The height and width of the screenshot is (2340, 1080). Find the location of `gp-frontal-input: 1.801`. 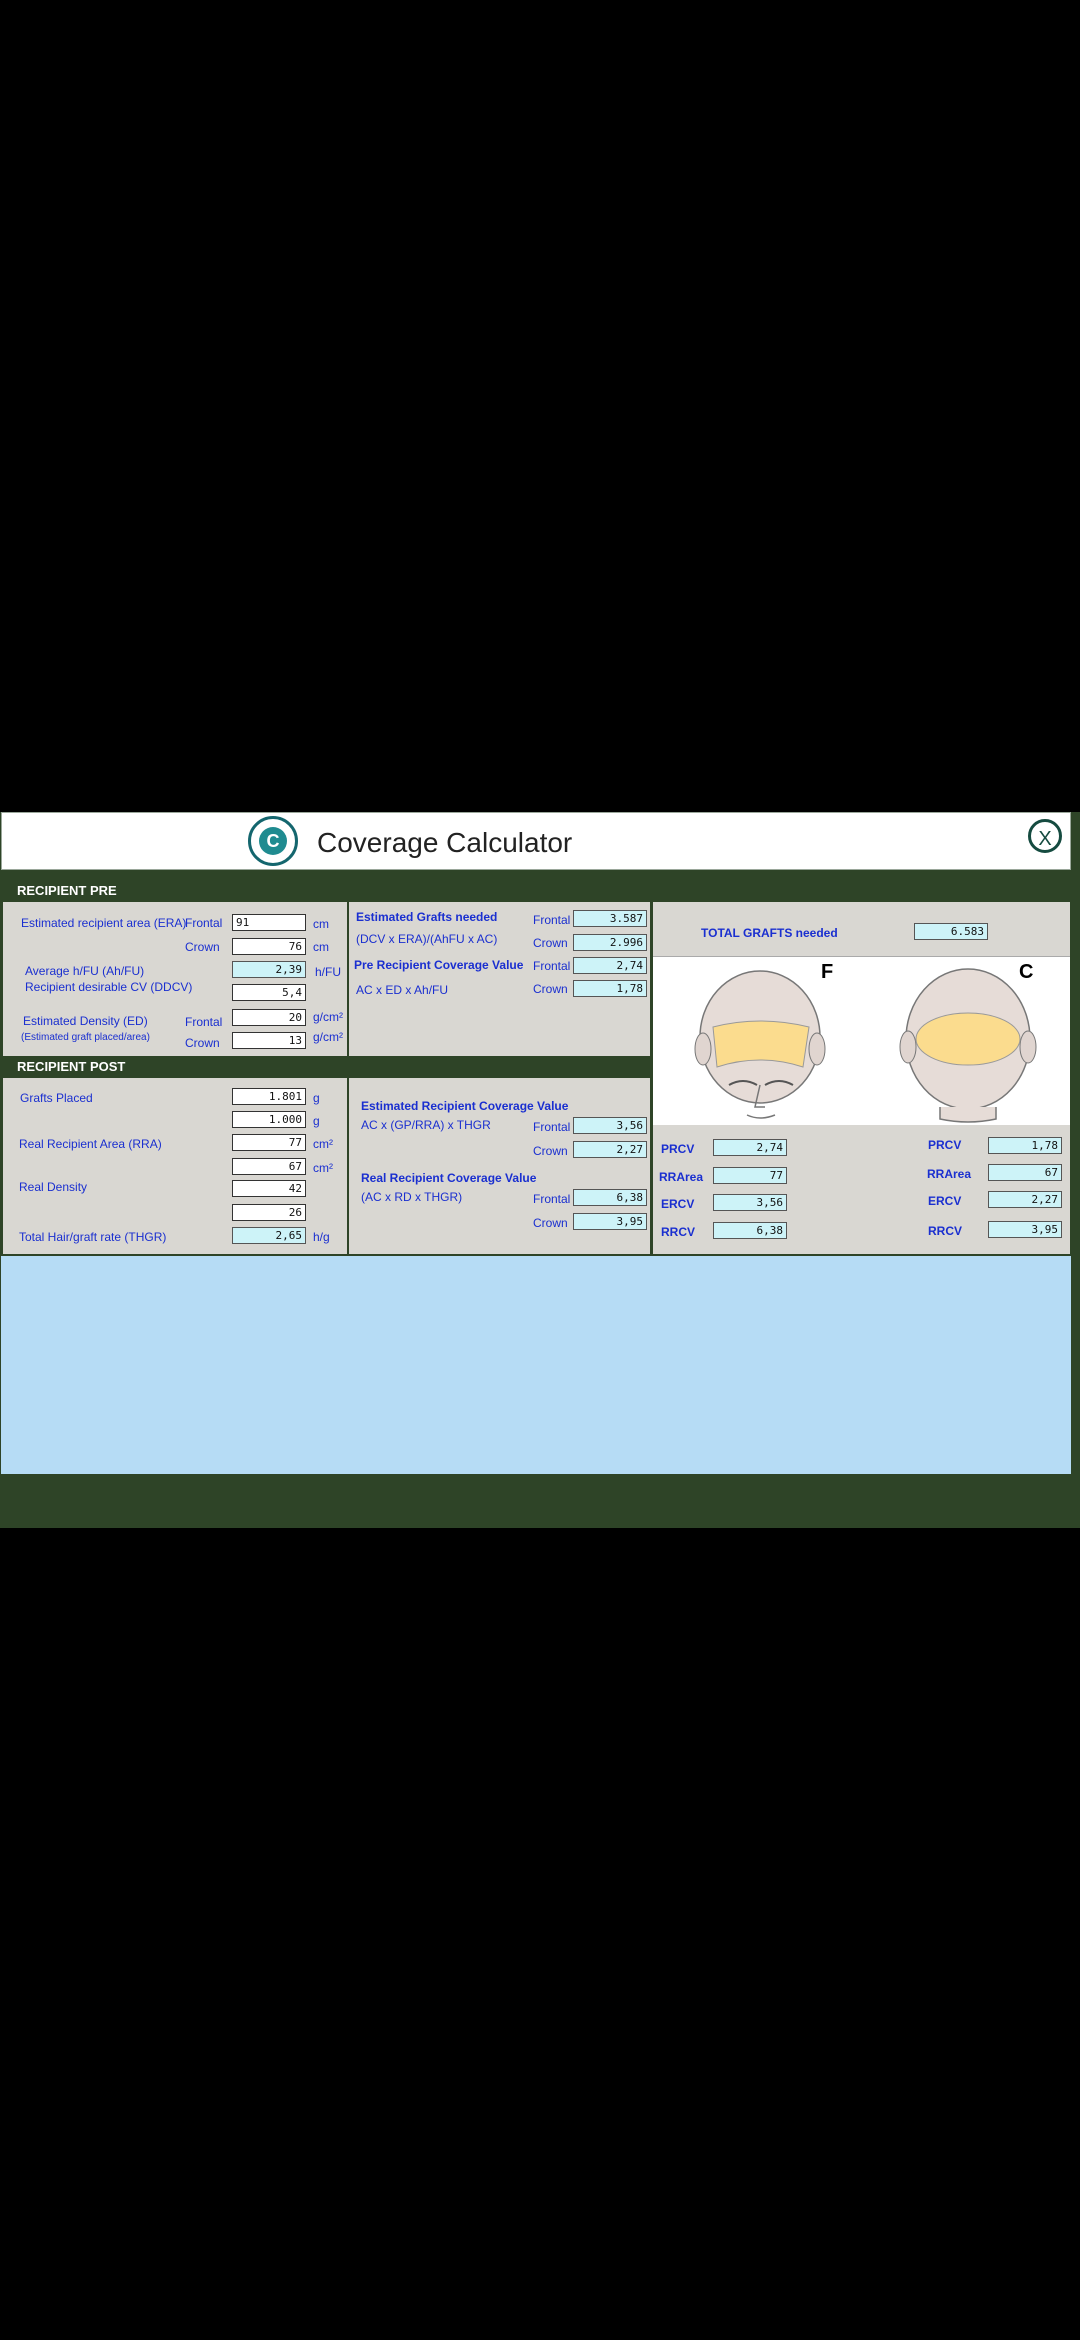

gp-frontal-input: 1.801 is located at coordinates (269, 1096).